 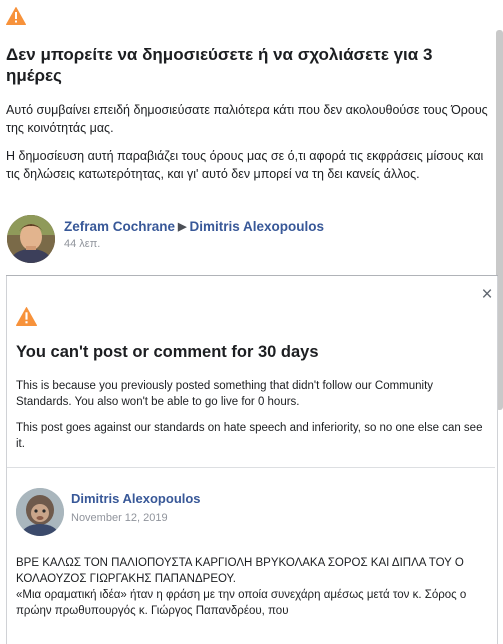 What do you see at coordinates (167, 352) in the screenshot?
I see `restriction-title: You can't post or comment for 30 days` at bounding box center [167, 352].